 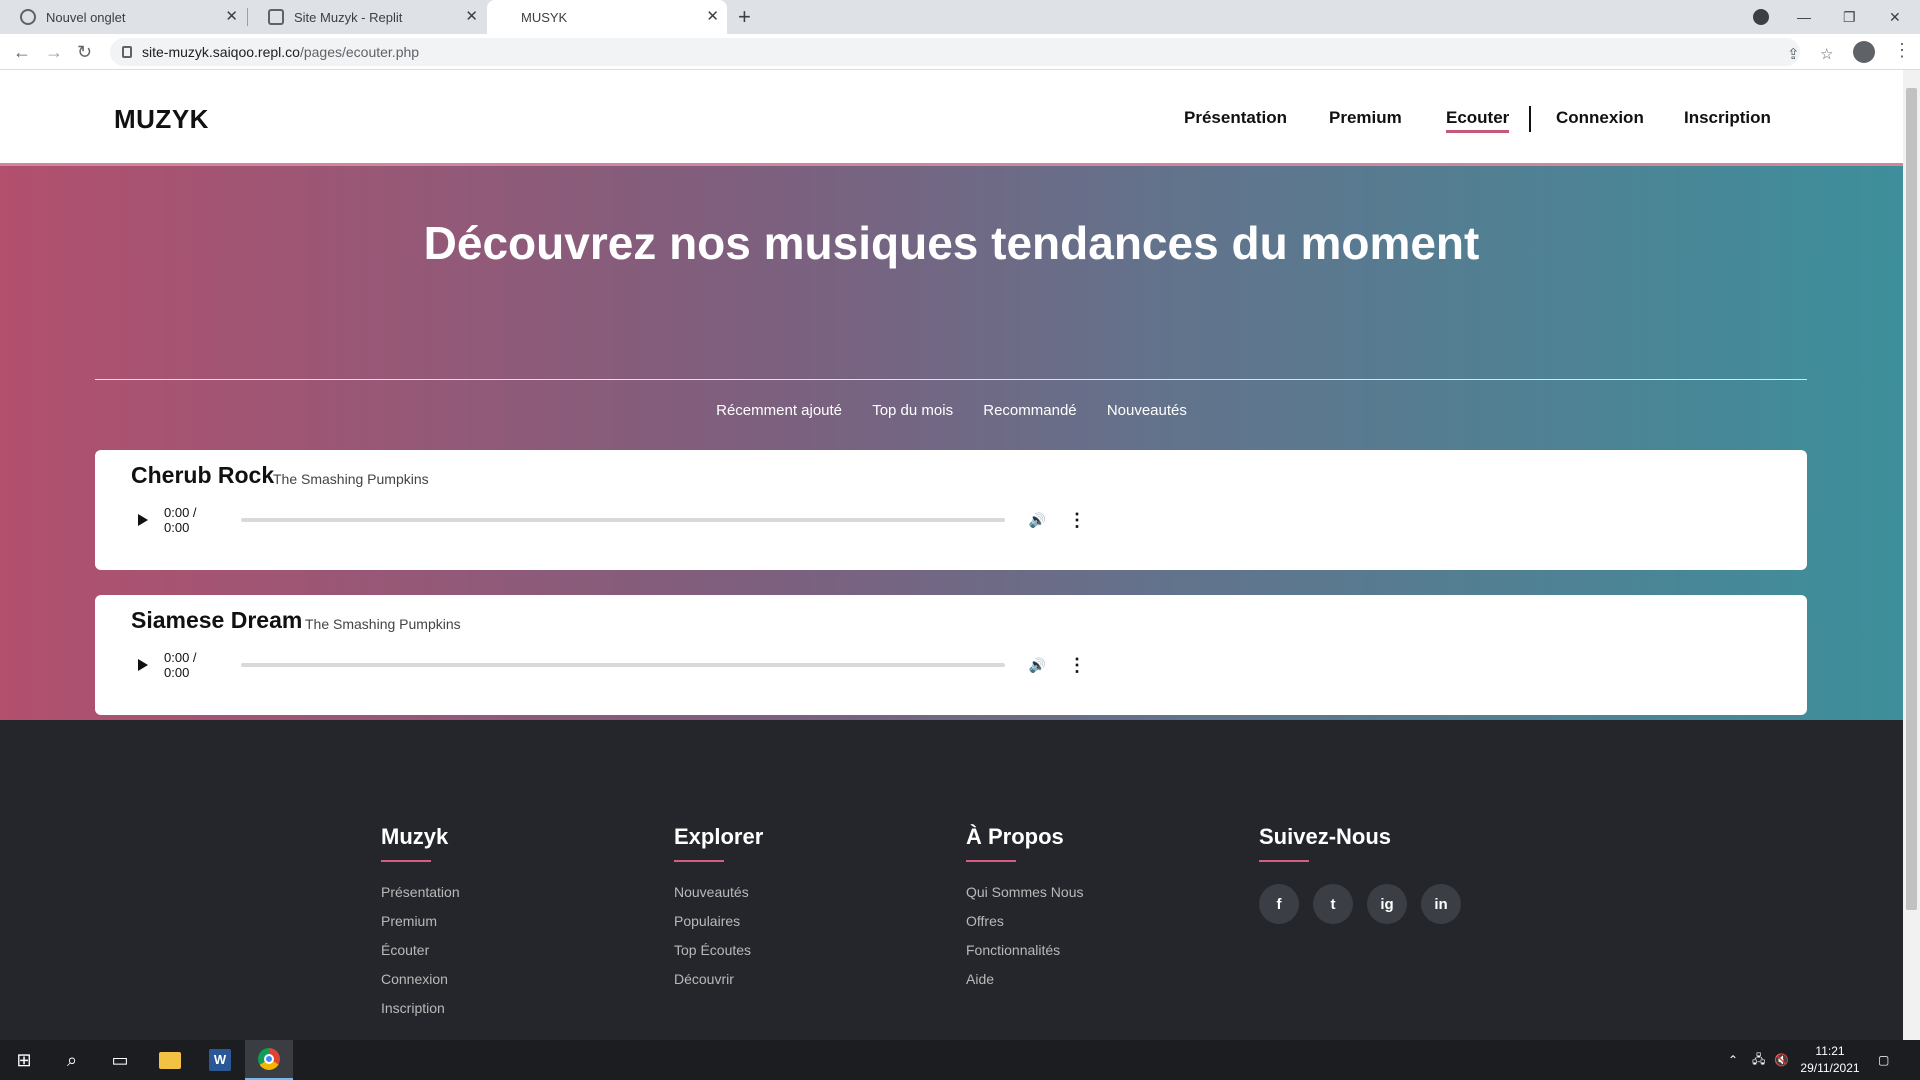 What do you see at coordinates (1365, 118) in the screenshot?
I see `nav-premium: Premium` at bounding box center [1365, 118].